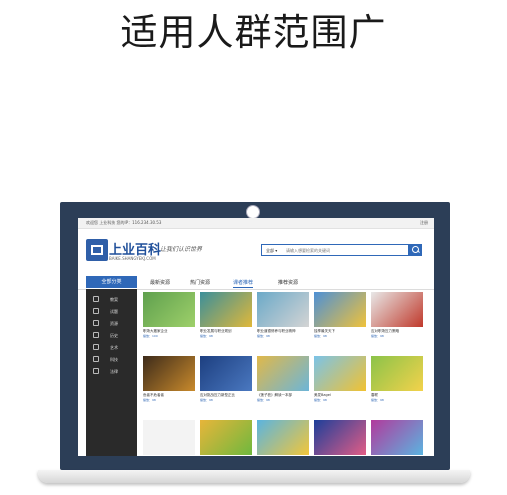 The width and height of the screenshot is (507, 495). Describe the element at coordinates (114, 313) in the screenshot. I see `sidebar-item: 试题` at that location.